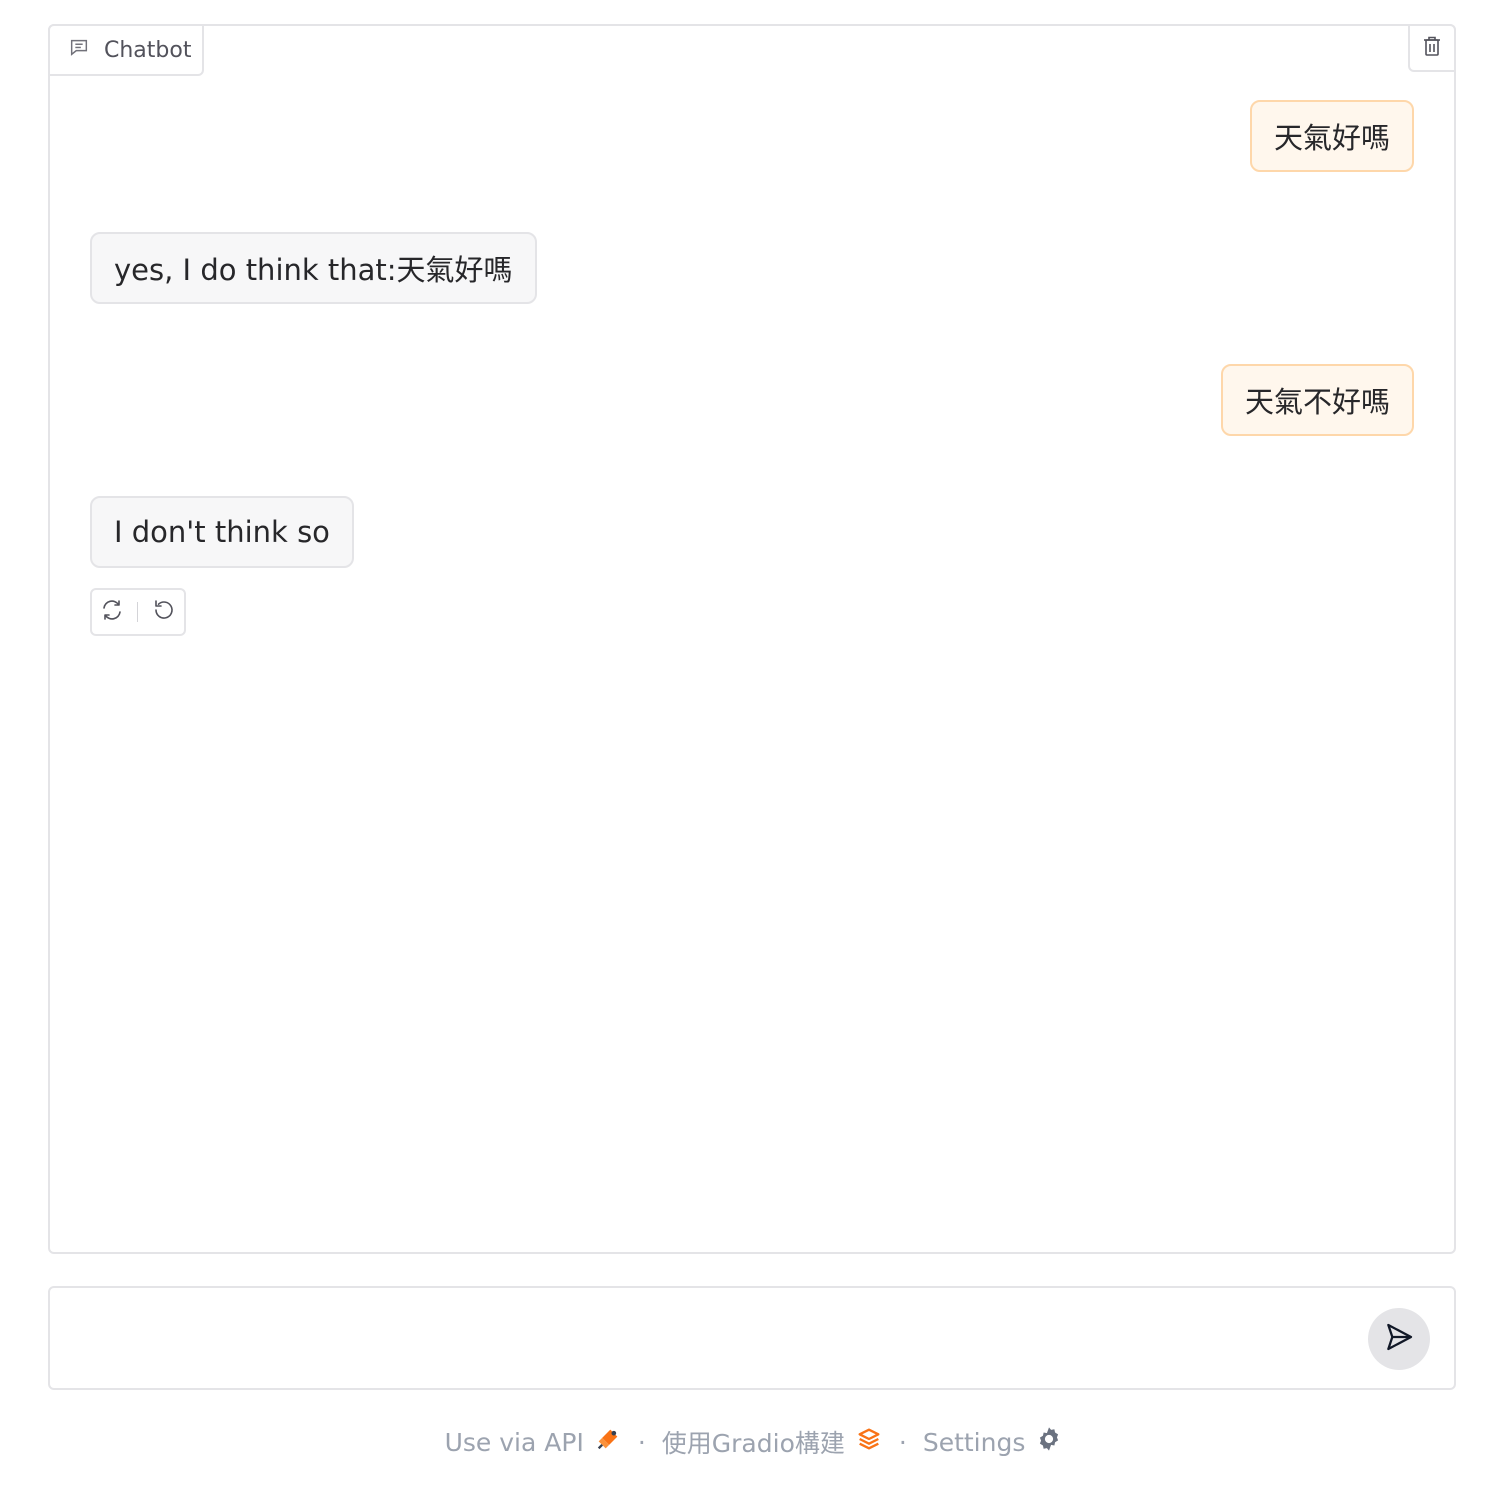  I want to click on built-with-gradio-link: 使用Gradio構建, so click(772, 1442).